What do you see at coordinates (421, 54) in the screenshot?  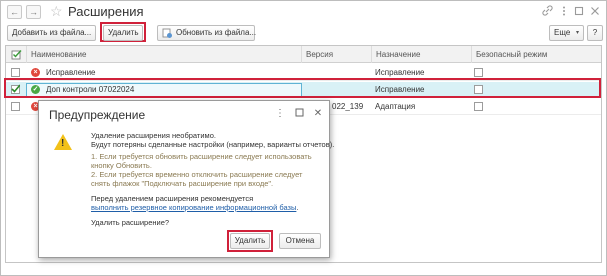 I see `header-purpose: Назначение` at bounding box center [421, 54].